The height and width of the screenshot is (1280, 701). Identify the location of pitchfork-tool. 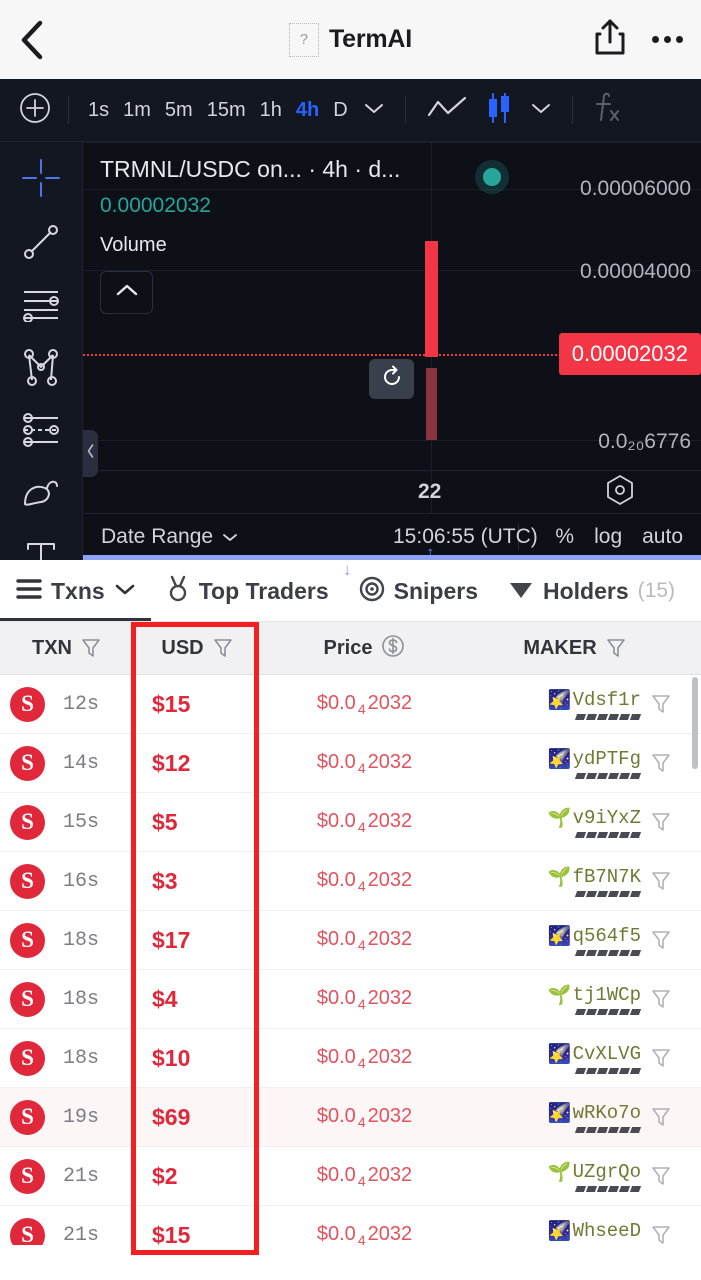
(41, 369).